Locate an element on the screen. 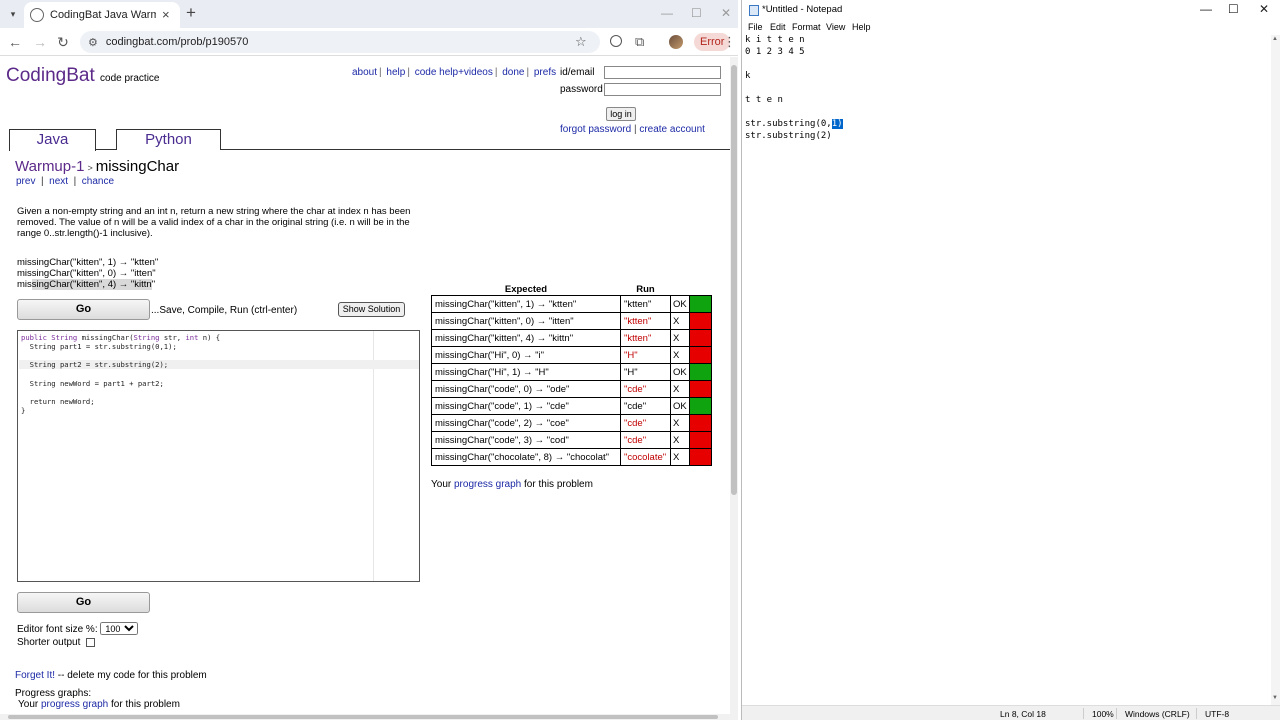 Image resolution: width=1280 pixels, height=720 pixels. code-line: return newWord; is located at coordinates (58, 401).